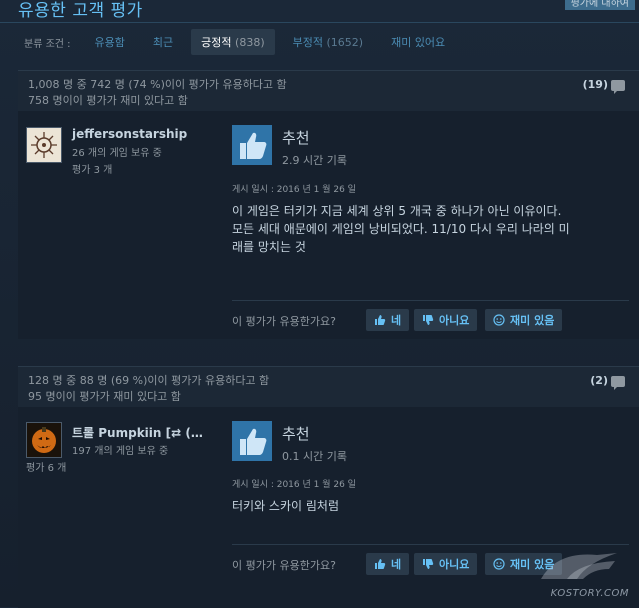 The height and width of the screenshot is (608, 639). What do you see at coordinates (314, 456) in the screenshot?
I see `hours-played: 0.1 시간 기록` at bounding box center [314, 456].